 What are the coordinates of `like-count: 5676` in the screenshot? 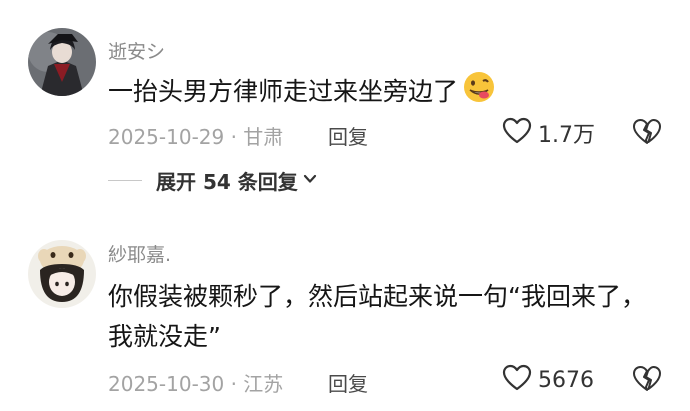 It's located at (566, 380).